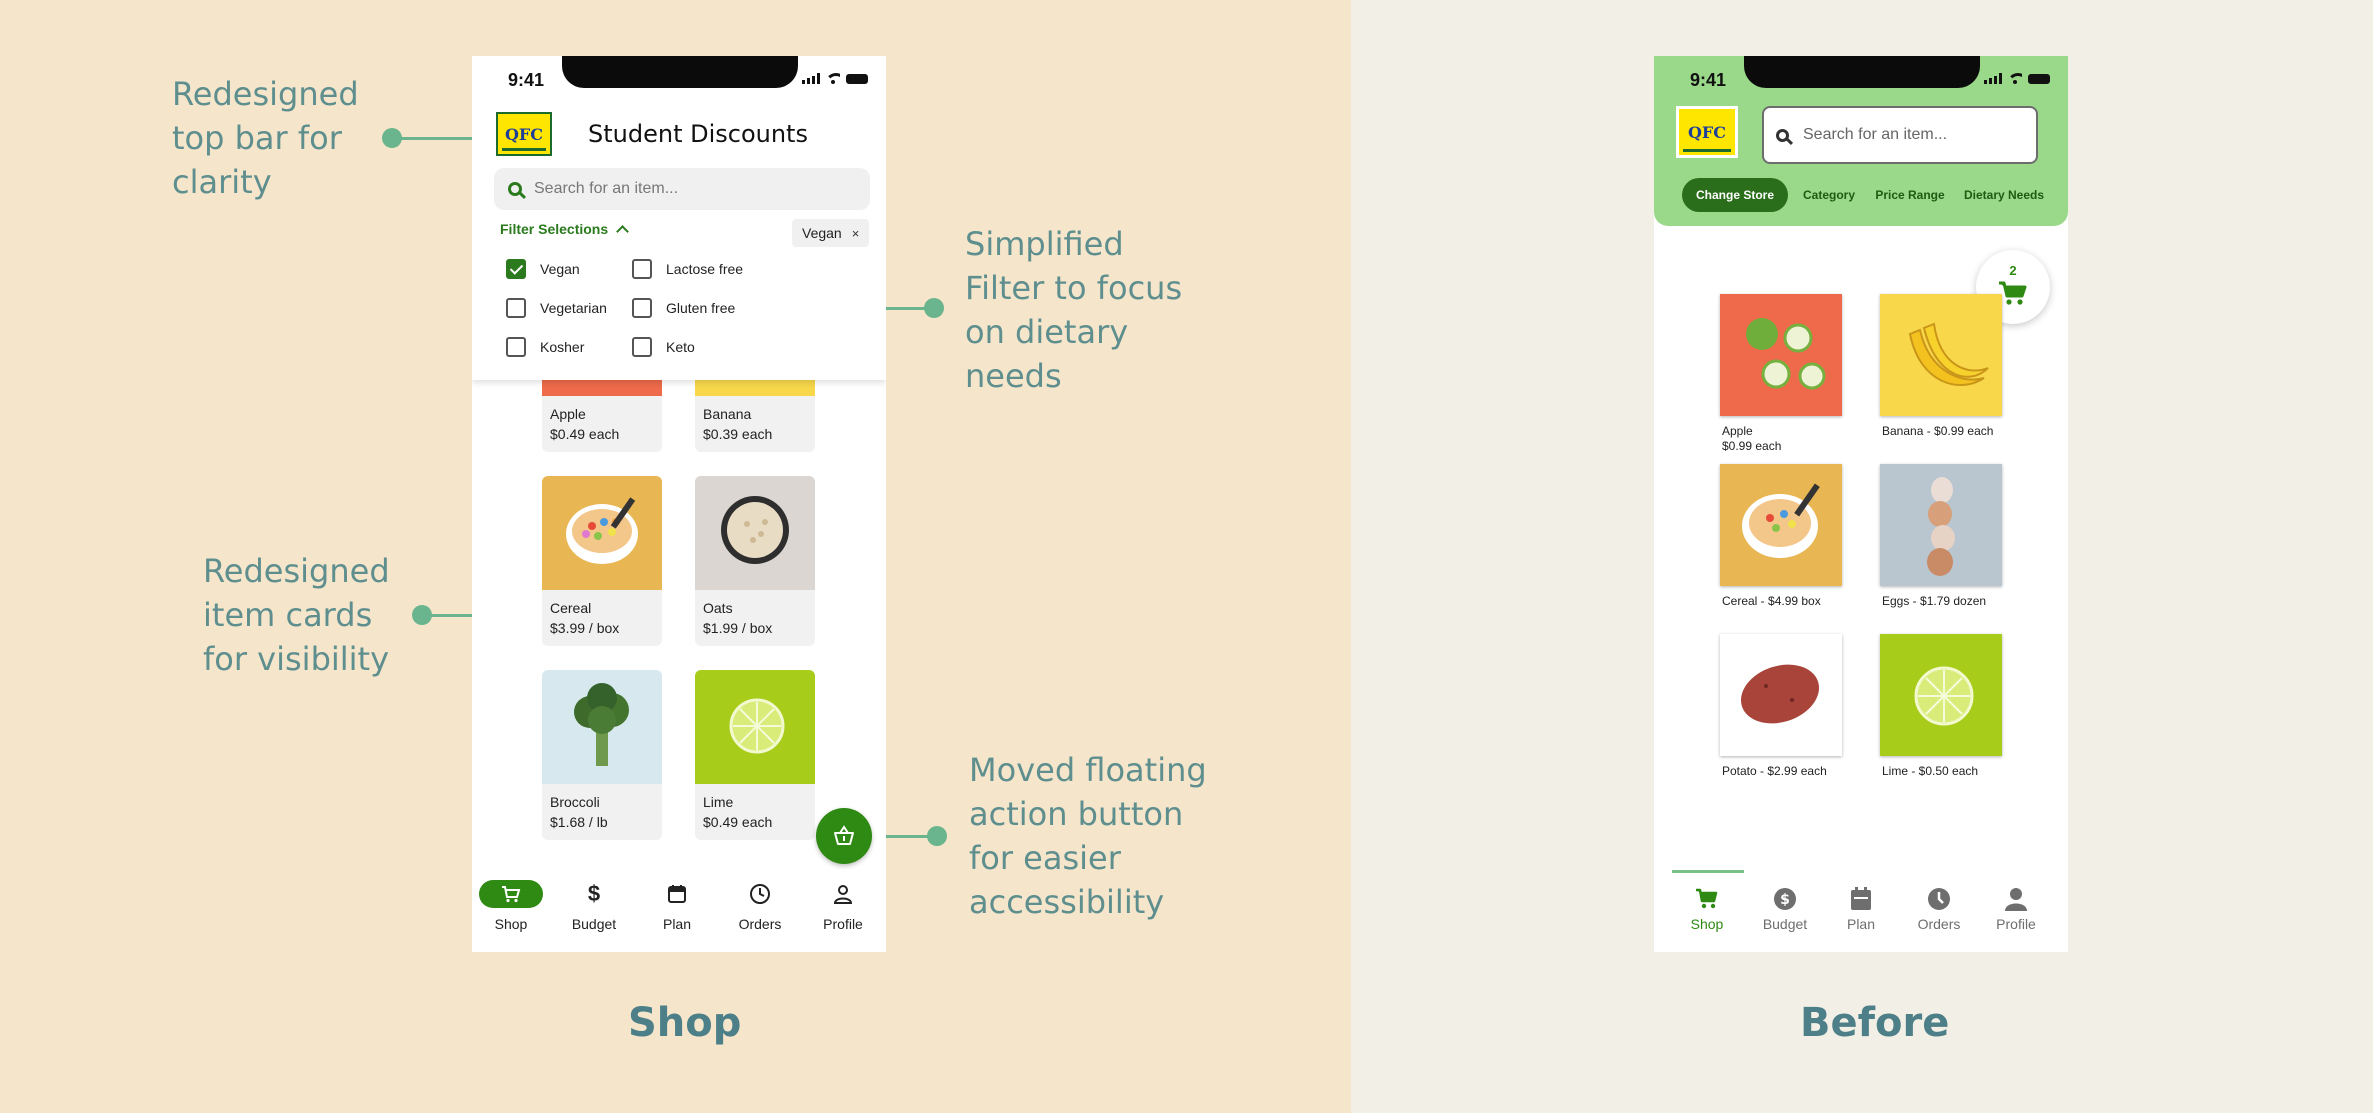 The image size is (2373, 1113). Describe the element at coordinates (565, 229) in the screenshot. I see `filter-toggle: Filter Selections` at that location.